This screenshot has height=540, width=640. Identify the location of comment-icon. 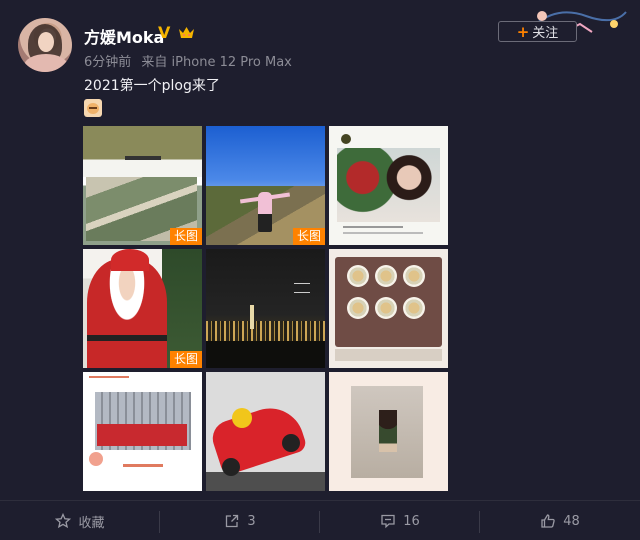
(388, 521).